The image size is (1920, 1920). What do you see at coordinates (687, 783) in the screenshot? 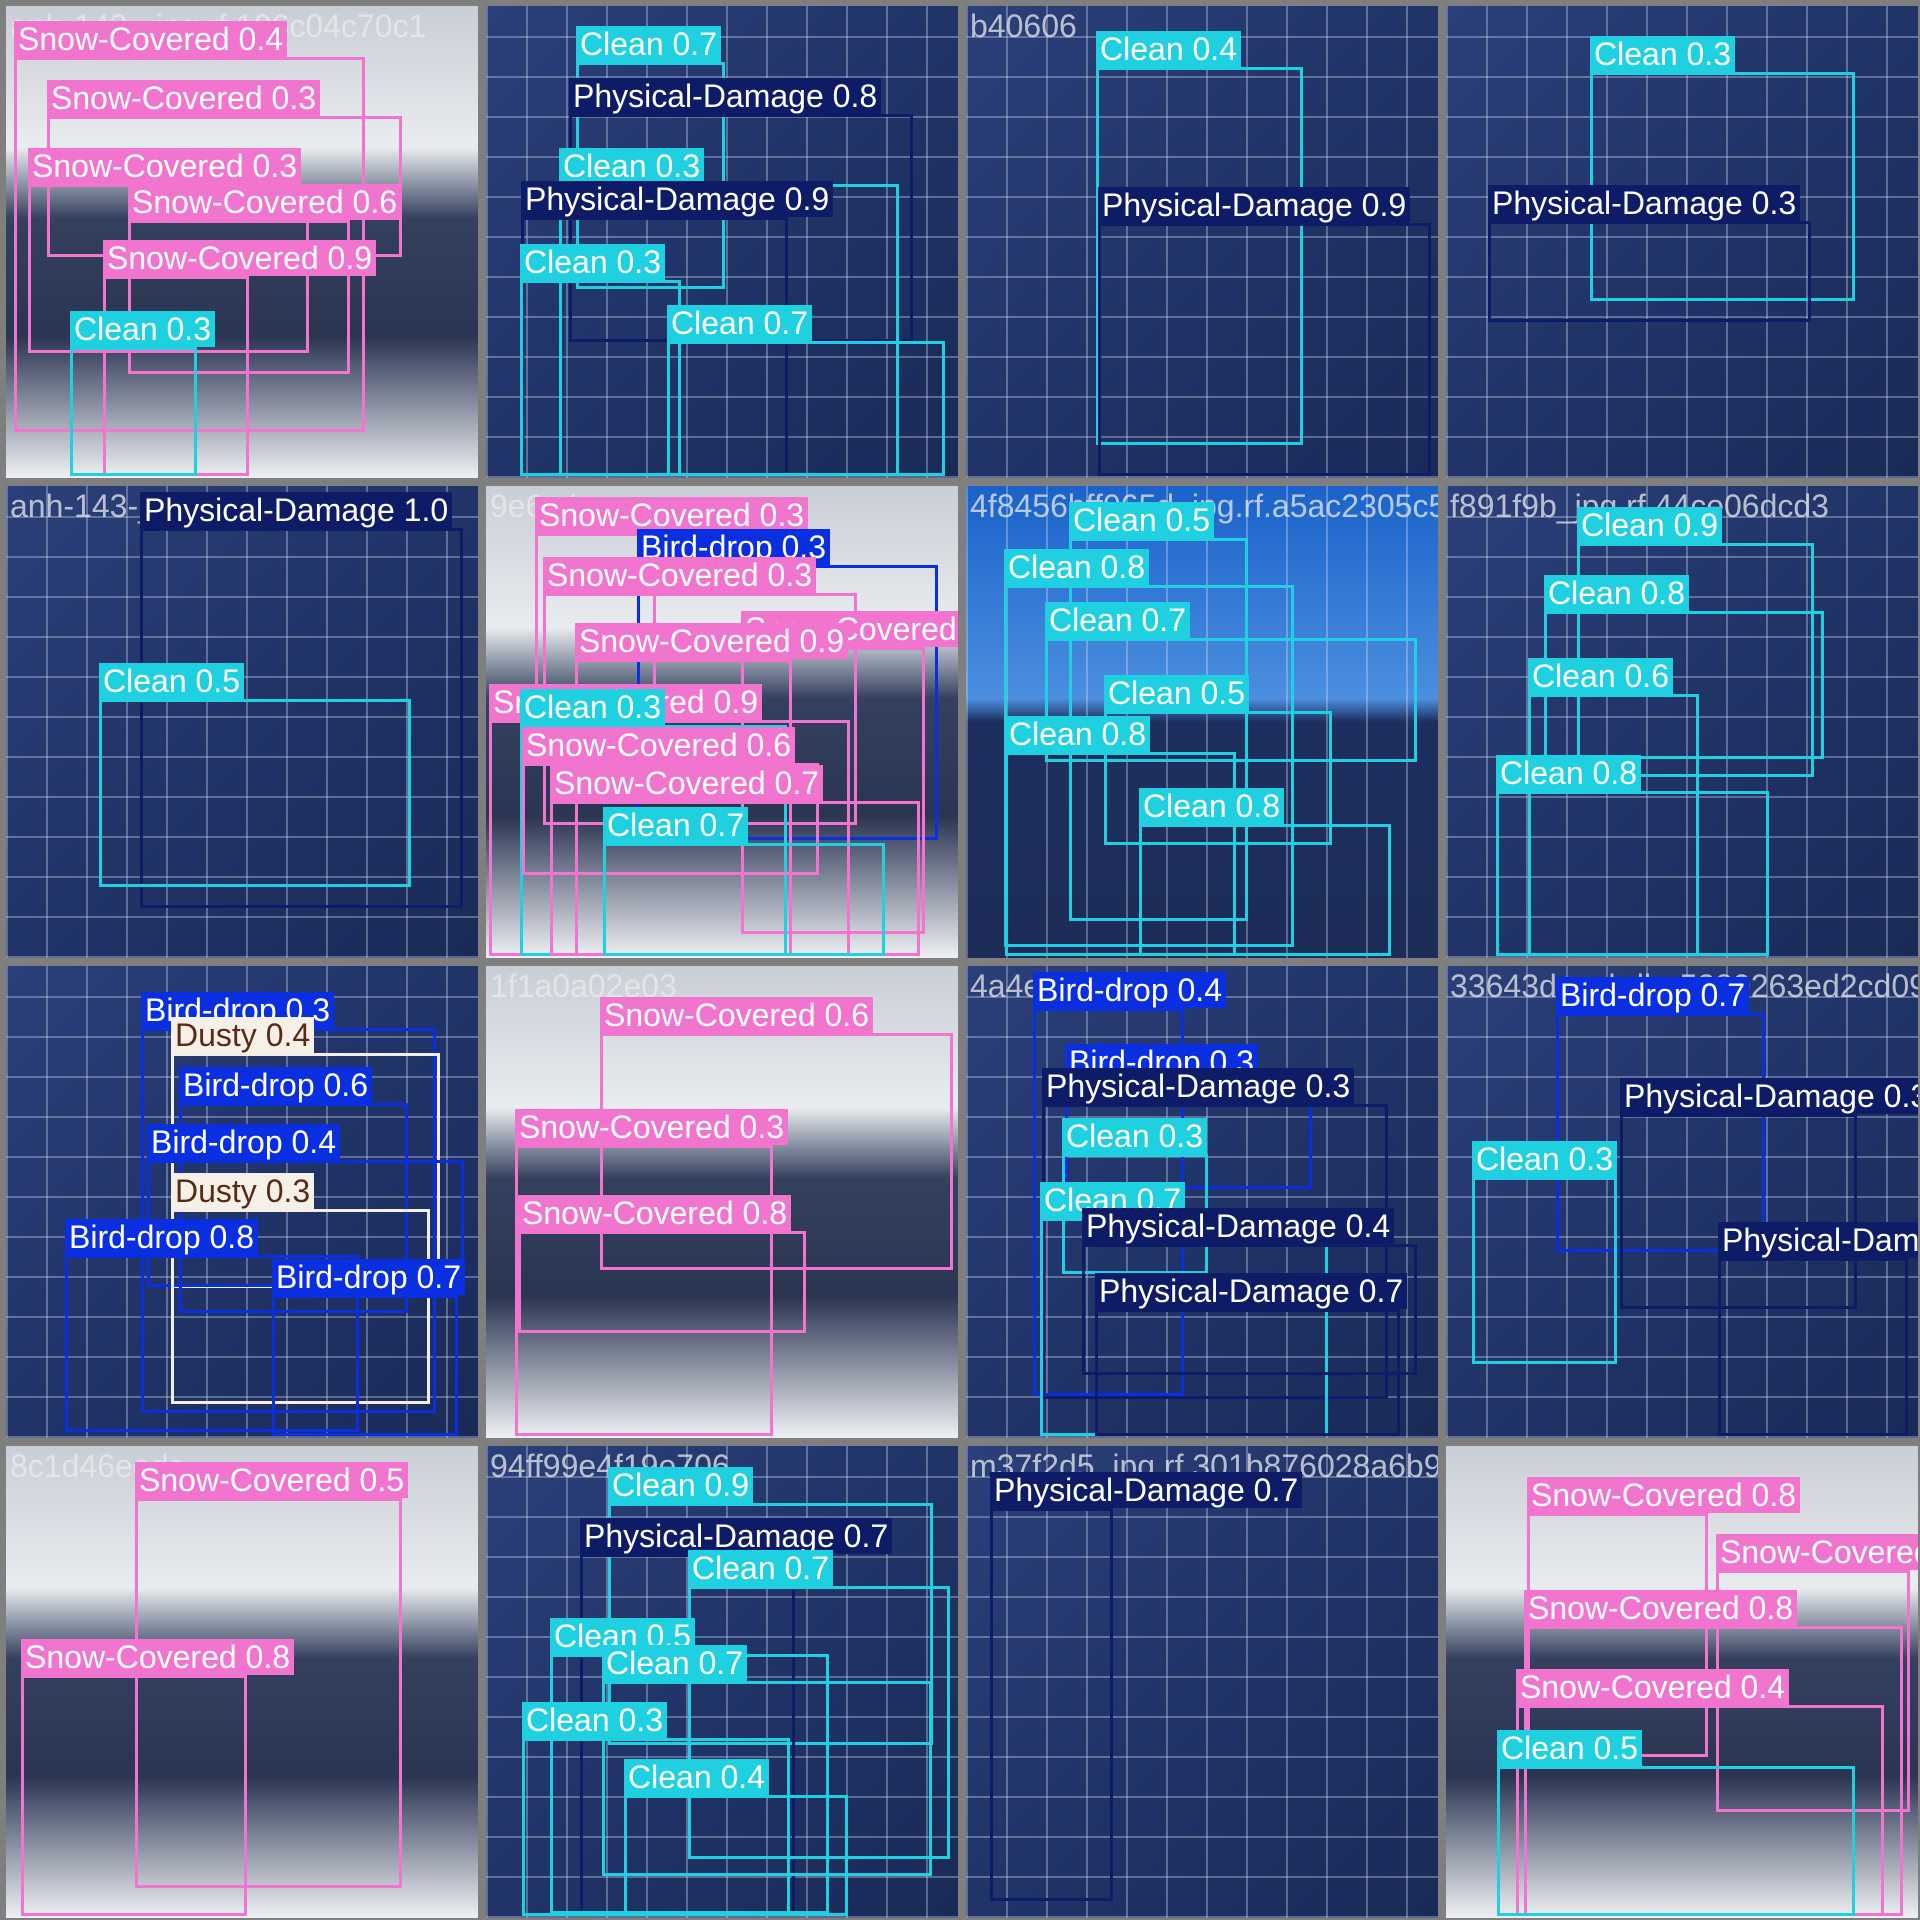
I see `detection-label: Snow-Covered 0.7` at bounding box center [687, 783].